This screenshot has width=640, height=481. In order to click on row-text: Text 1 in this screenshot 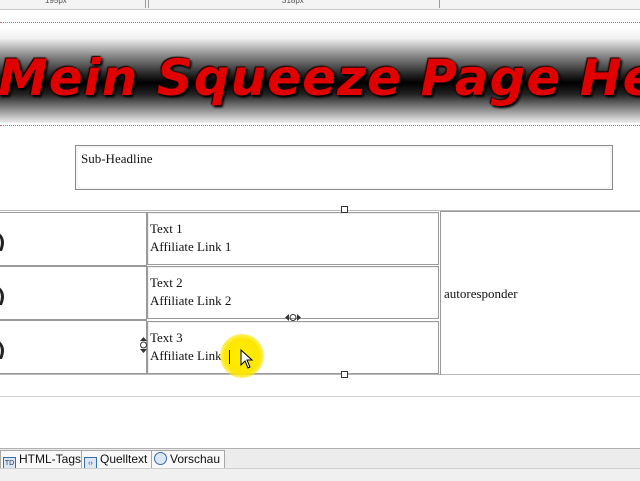, I will do `click(166, 228)`.